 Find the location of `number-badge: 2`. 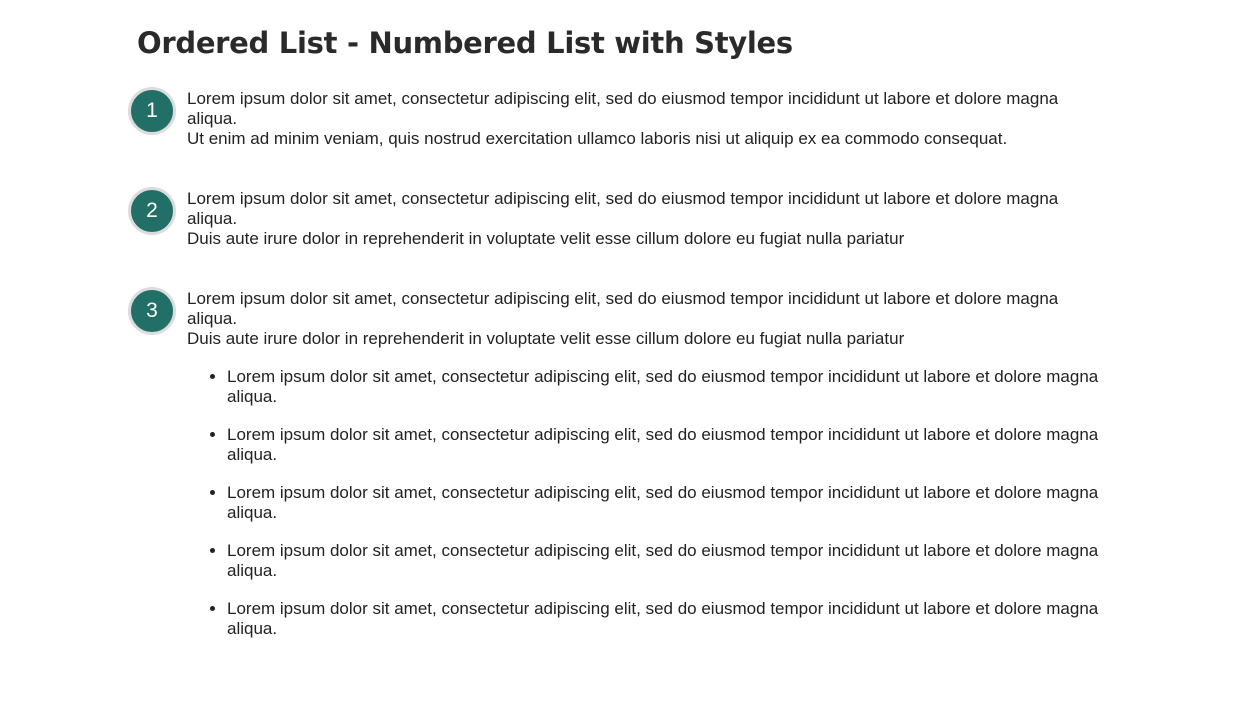

number-badge: 2 is located at coordinates (152, 211).